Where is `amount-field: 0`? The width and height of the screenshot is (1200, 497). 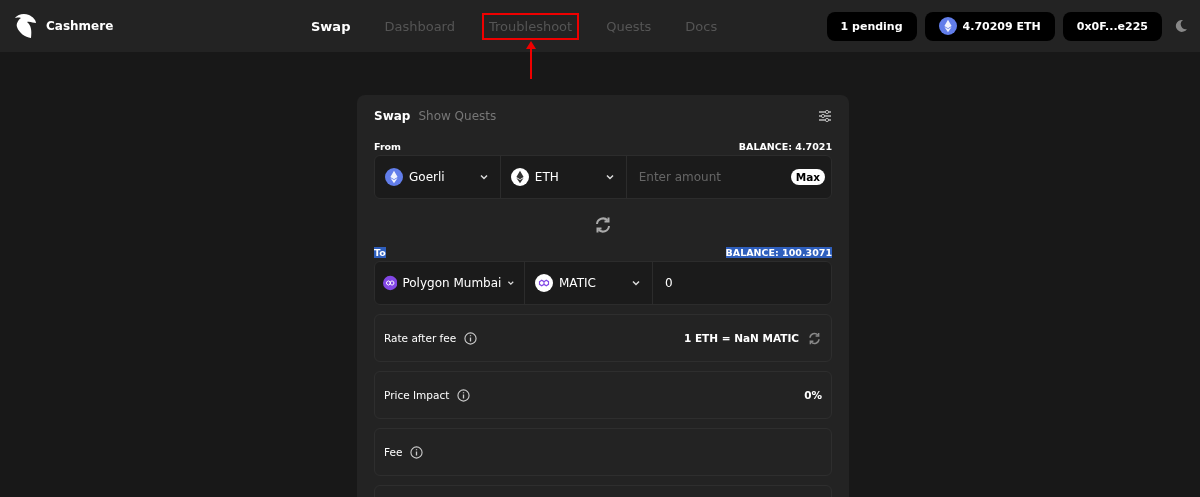
amount-field: 0 is located at coordinates (744, 283).